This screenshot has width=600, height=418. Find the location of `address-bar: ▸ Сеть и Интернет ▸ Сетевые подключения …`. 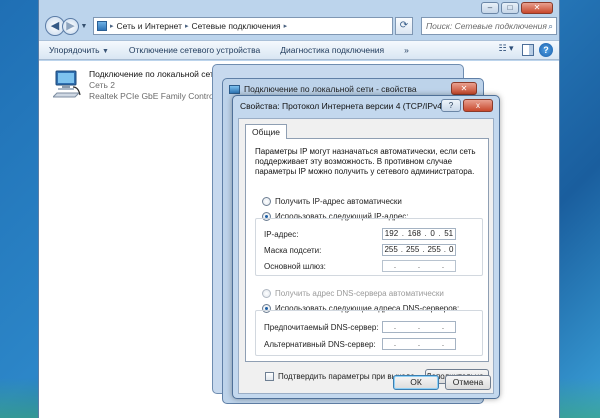

address-bar: ▸ Сеть и Интернет ▸ Сетевые подключения … is located at coordinates (243, 26).